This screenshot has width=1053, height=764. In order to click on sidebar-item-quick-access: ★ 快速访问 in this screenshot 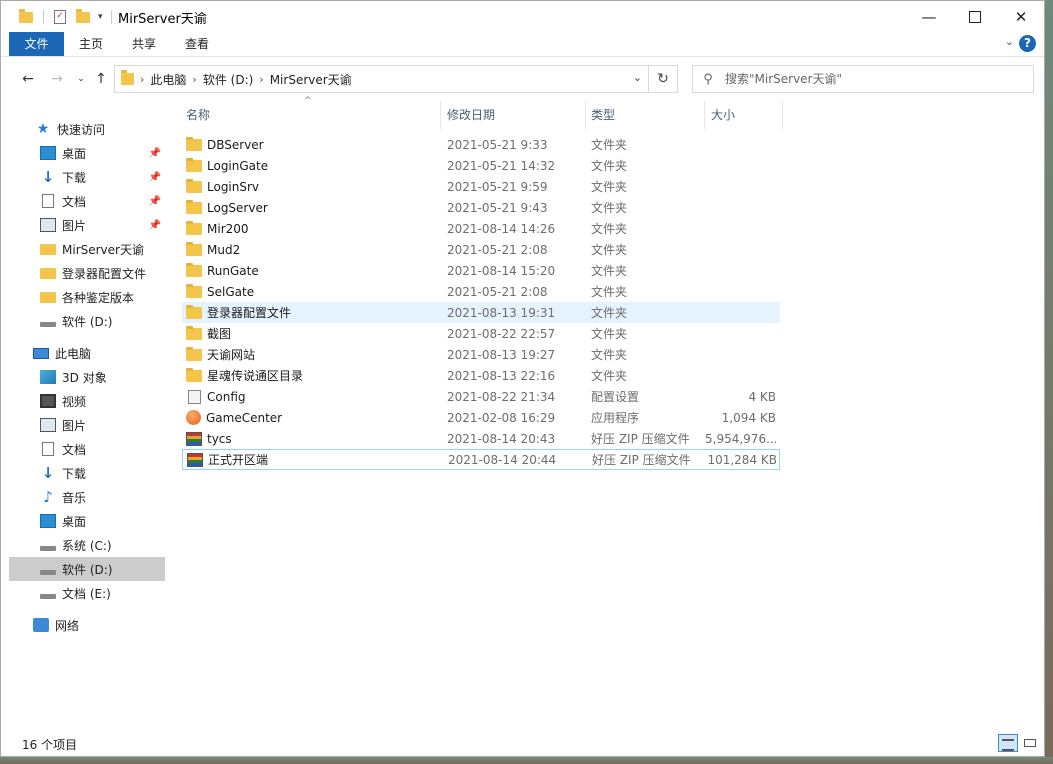, I will do `click(87, 129)`.